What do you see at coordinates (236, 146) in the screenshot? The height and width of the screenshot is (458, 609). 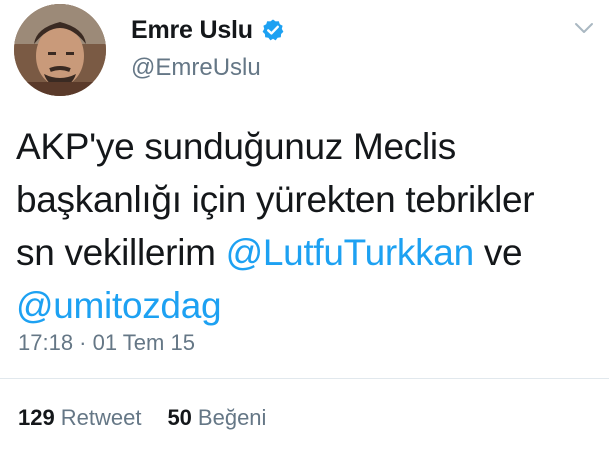 I see `tweet-text-line: AKP'ye sunduğunuz Meclis` at bounding box center [236, 146].